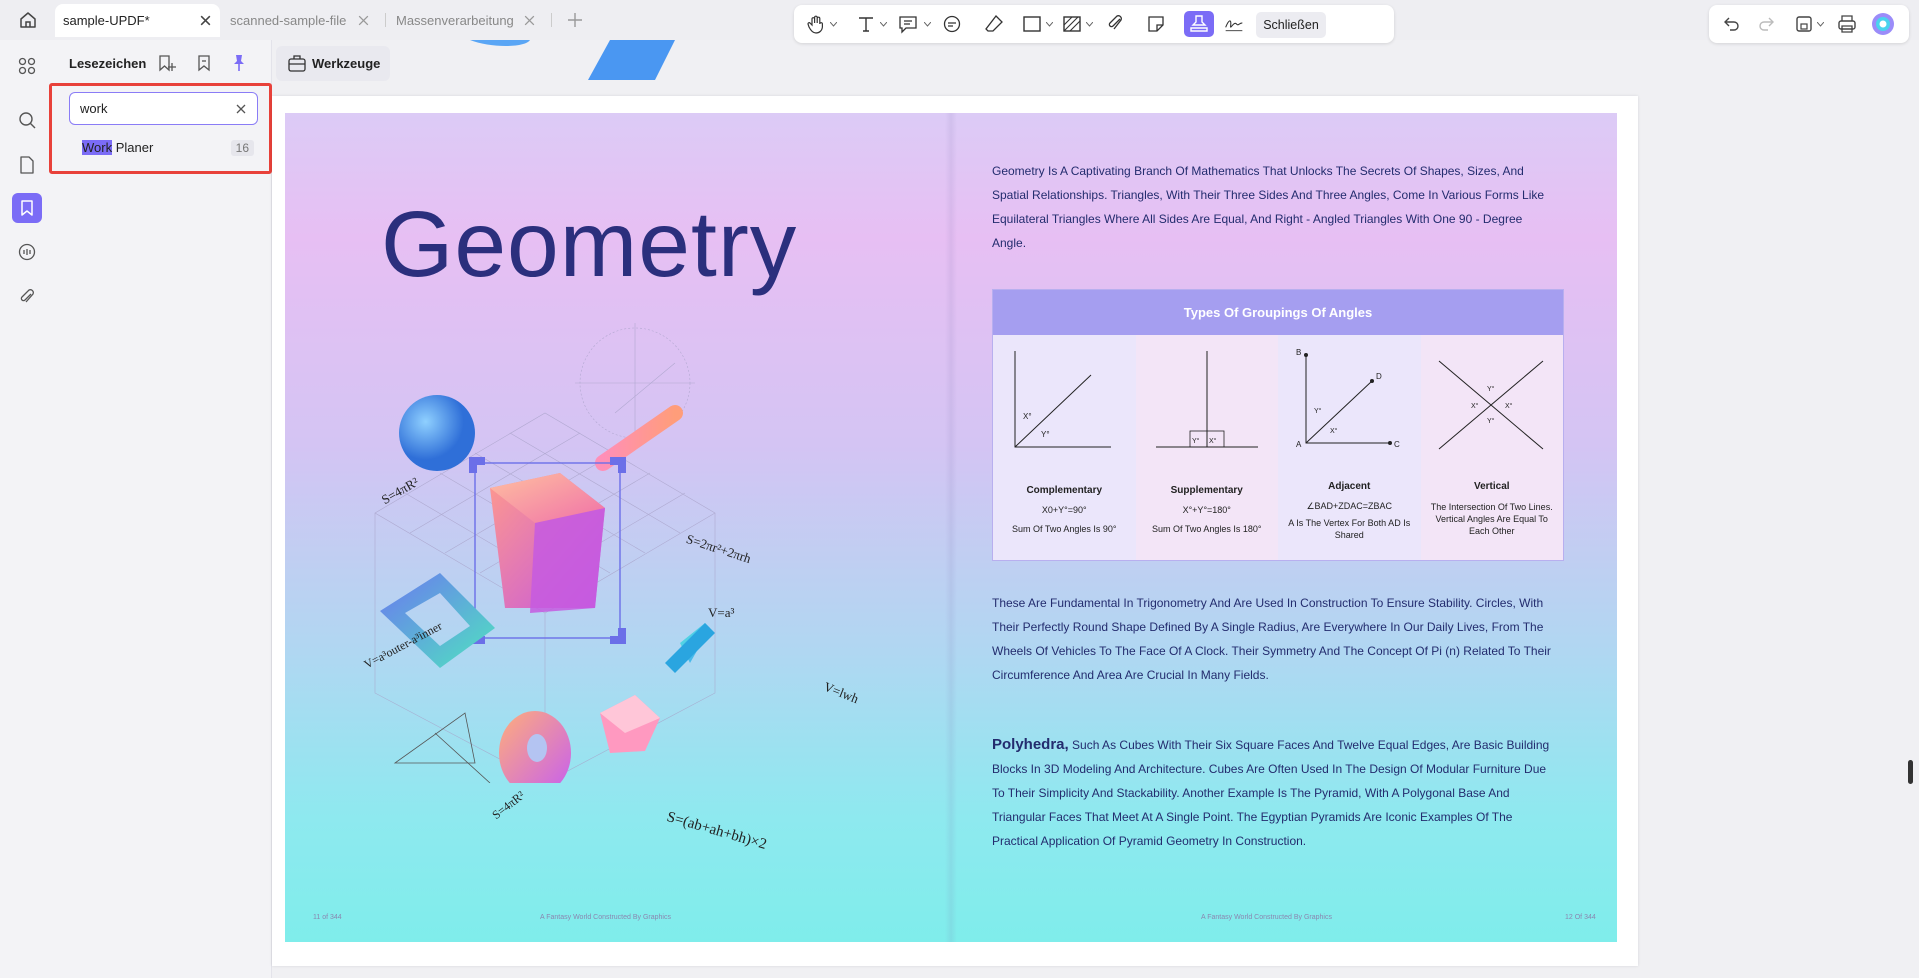 Image resolution: width=1919 pixels, height=978 pixels. What do you see at coordinates (27, 297) in the screenshot?
I see `attachment-icon` at bounding box center [27, 297].